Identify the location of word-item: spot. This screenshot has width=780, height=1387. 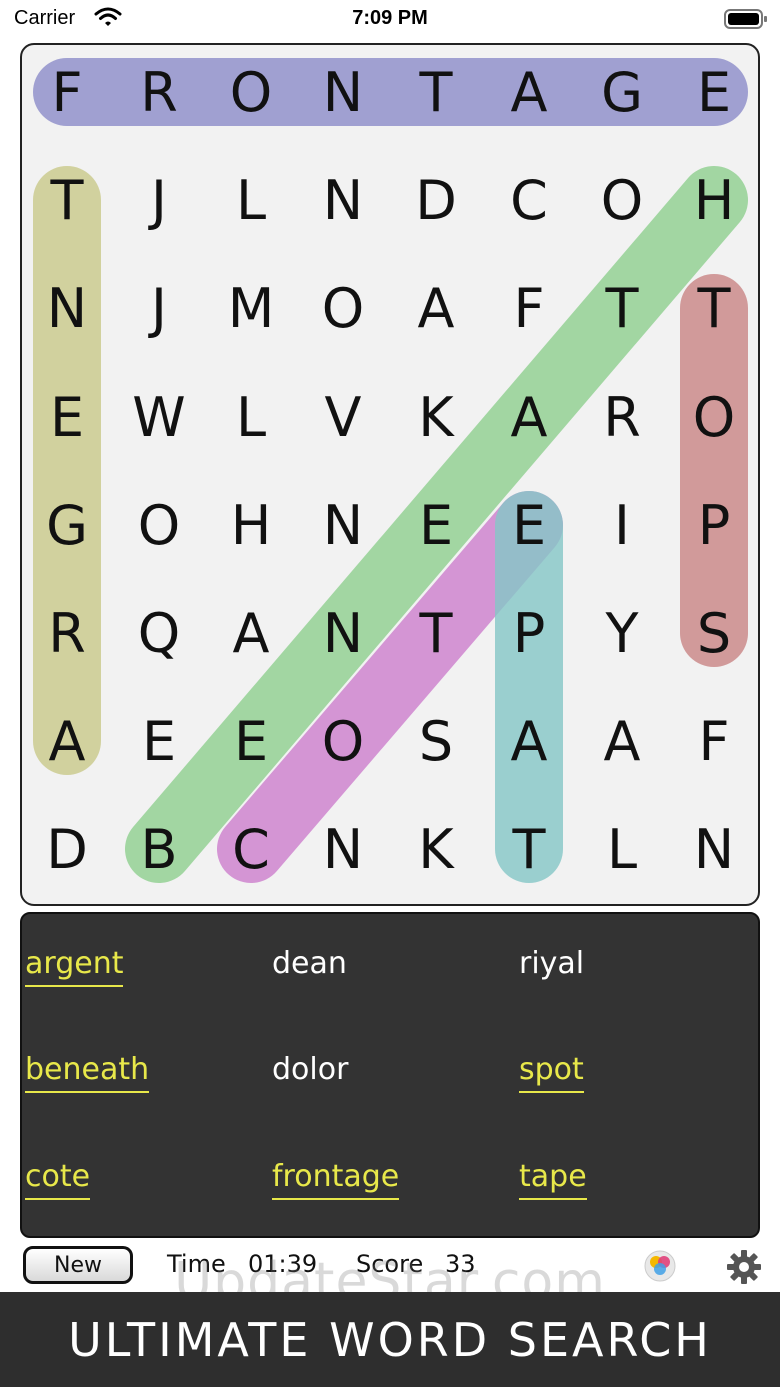
(551, 1072).